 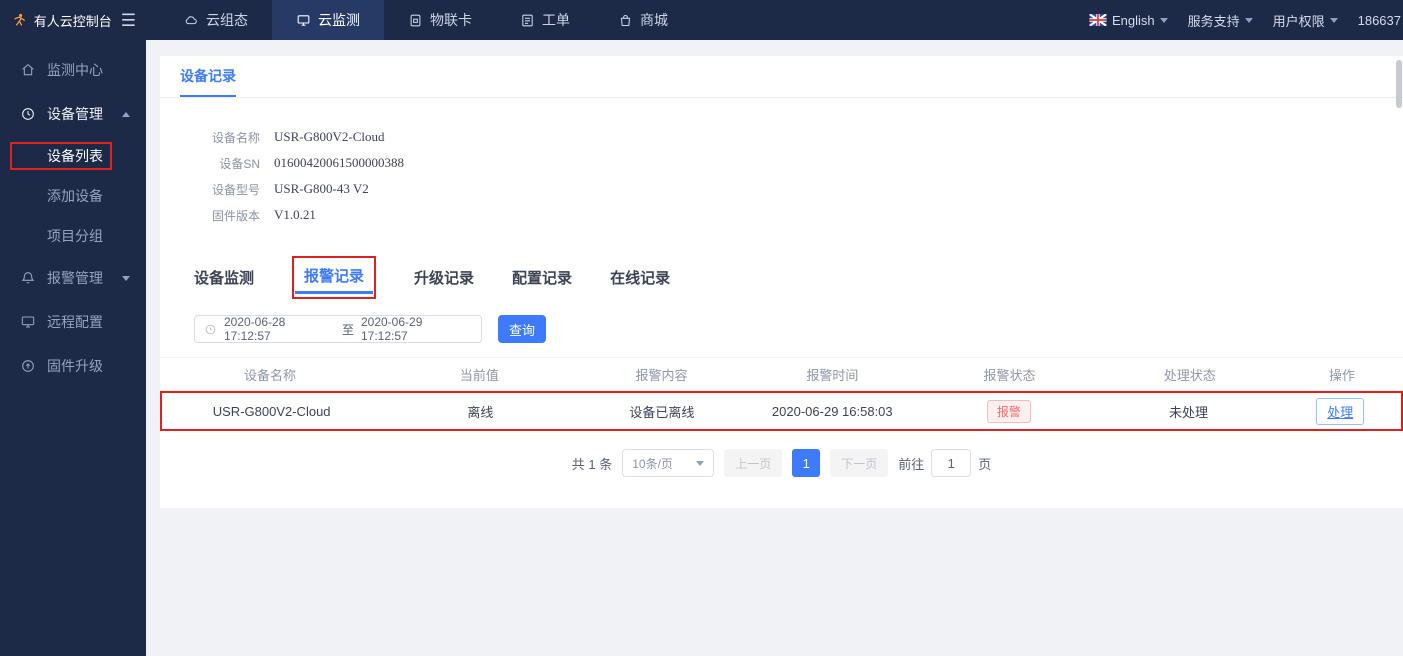 I want to click on sidebar-subitem-add-device: 添加设备, so click(x=73, y=196).